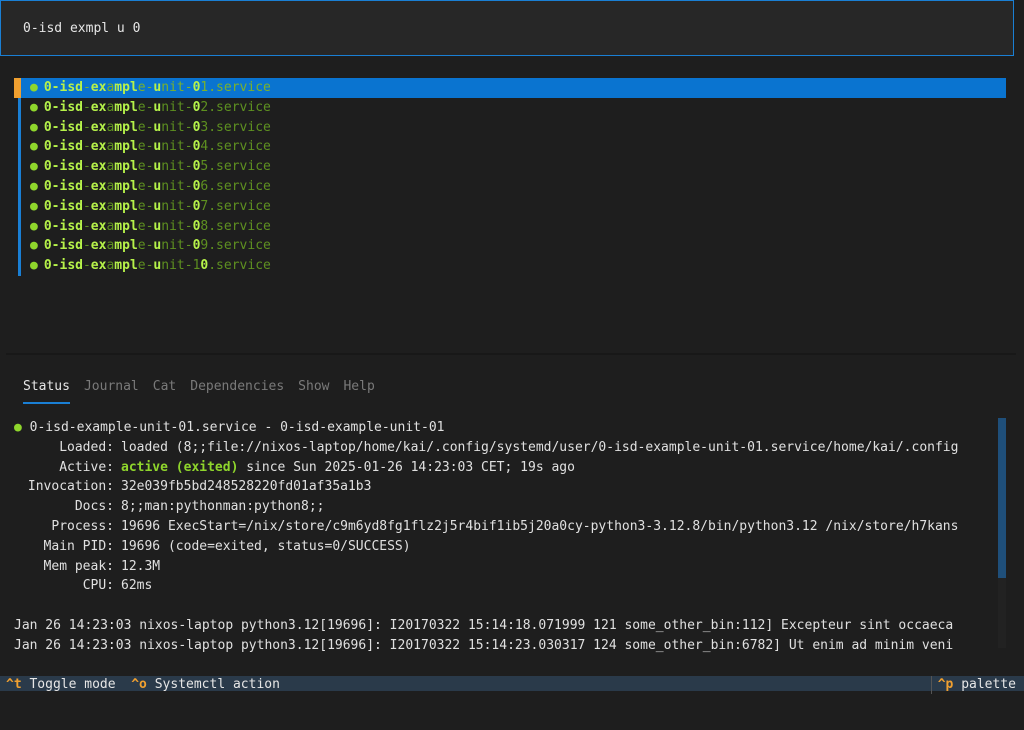  I want to click on tab-status: Status, so click(46, 391).